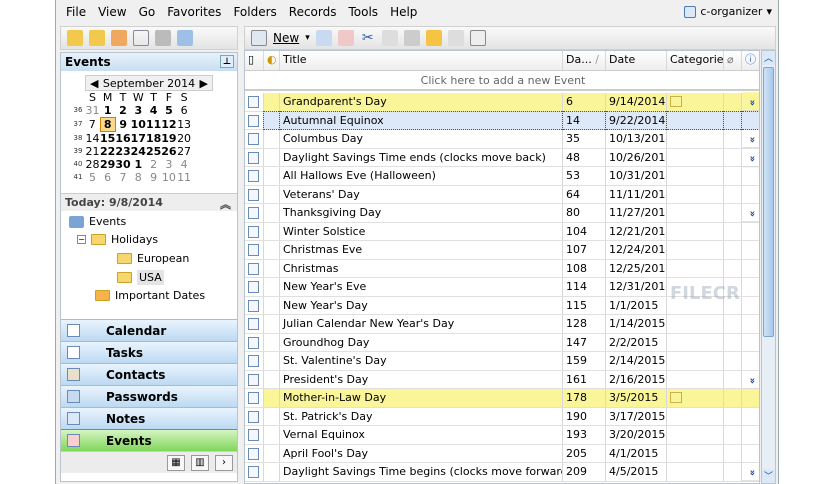 The width and height of the screenshot is (836, 484). Describe the element at coordinates (502, 398) in the screenshot. I see `table-row: Mother-in-Law Day 178 3/5/2015` at that location.